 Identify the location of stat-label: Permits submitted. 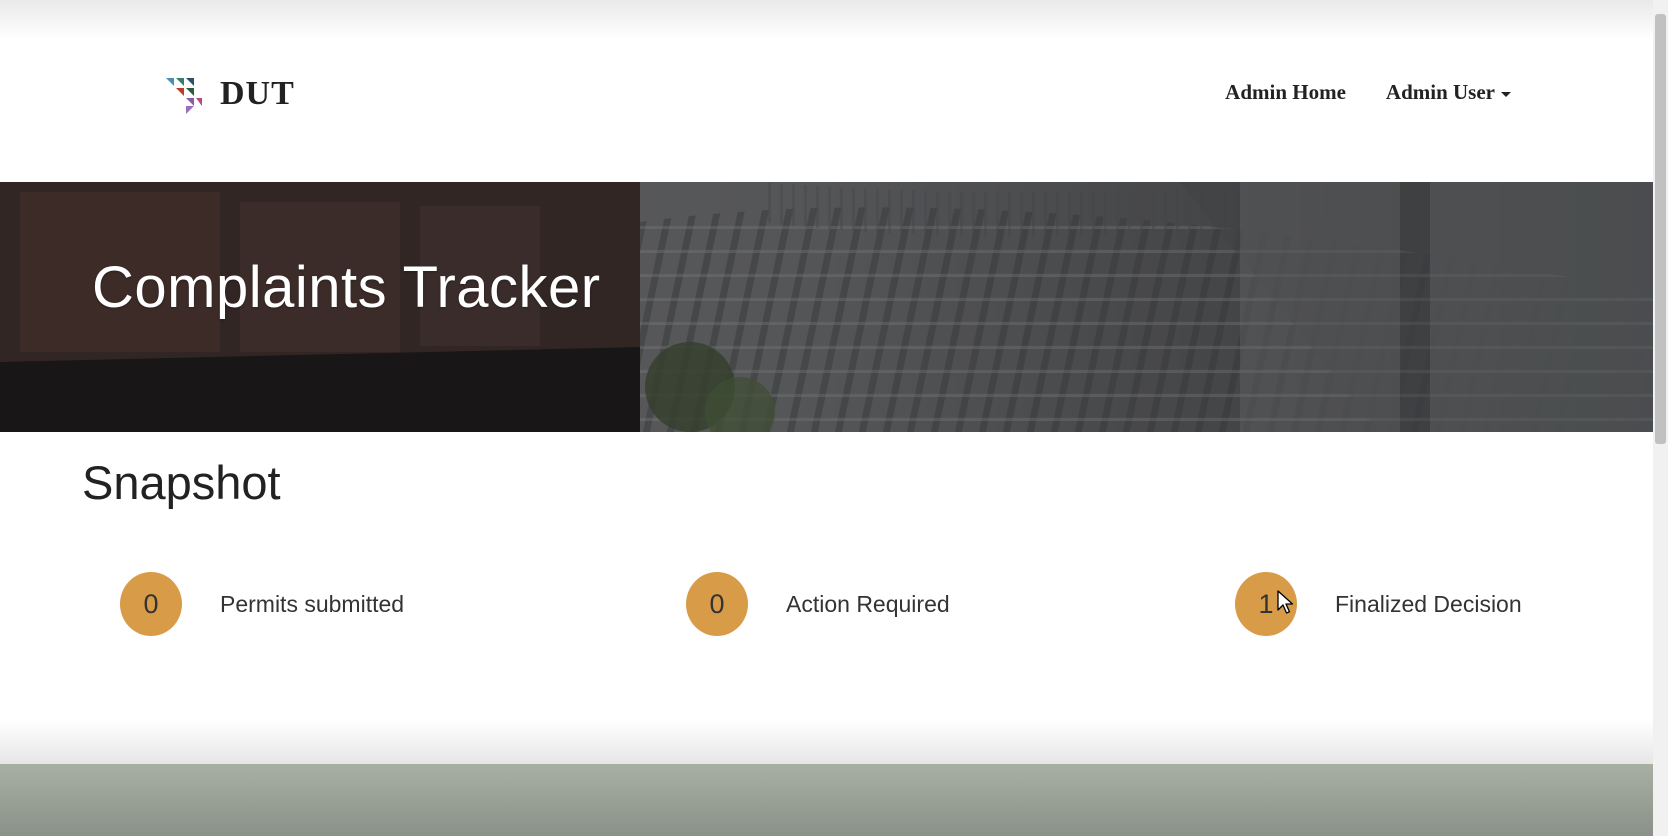
(312, 603).